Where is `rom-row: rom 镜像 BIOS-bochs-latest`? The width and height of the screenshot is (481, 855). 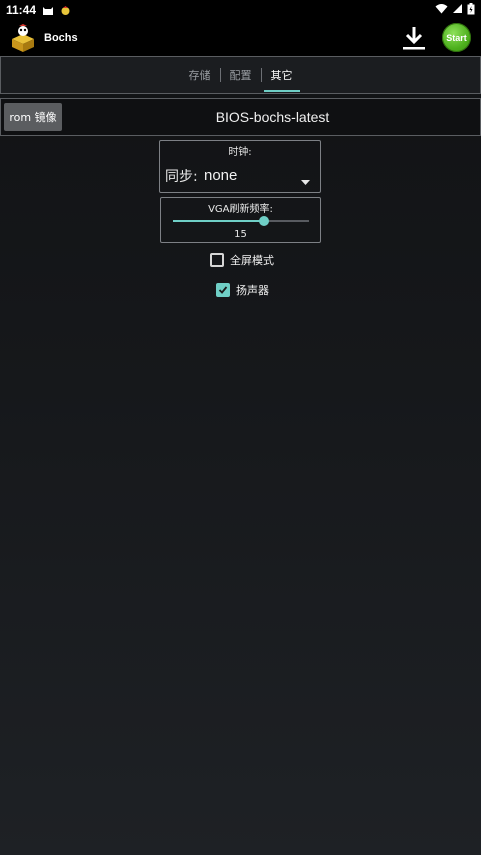 rom-row: rom 镜像 BIOS-bochs-latest is located at coordinates (240, 117).